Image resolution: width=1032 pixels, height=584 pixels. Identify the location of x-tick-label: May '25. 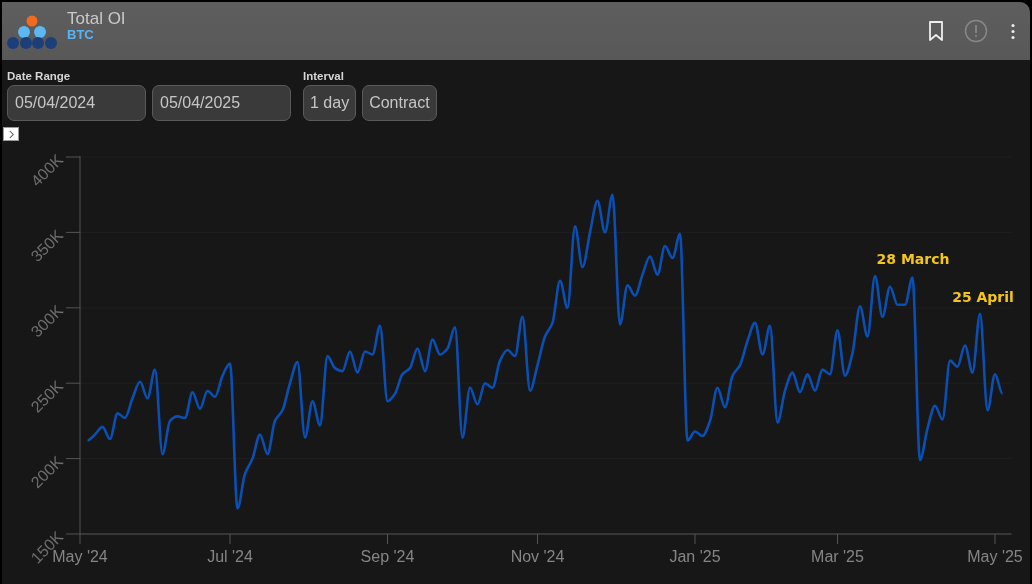
(995, 556).